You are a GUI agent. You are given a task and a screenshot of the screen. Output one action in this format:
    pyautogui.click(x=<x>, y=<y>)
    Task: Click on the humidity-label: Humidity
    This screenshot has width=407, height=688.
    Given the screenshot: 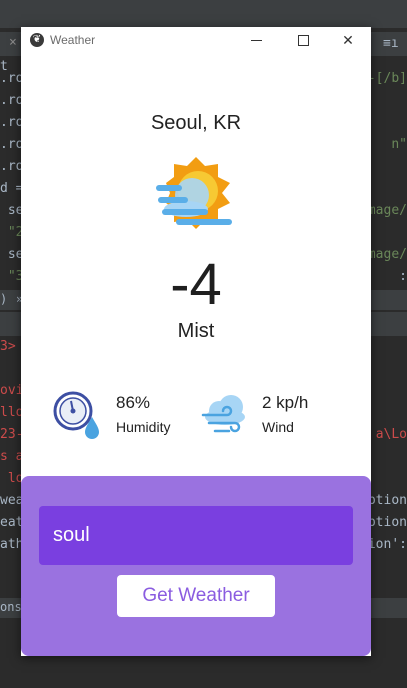 What is the action you would take?
    pyautogui.click(x=143, y=427)
    